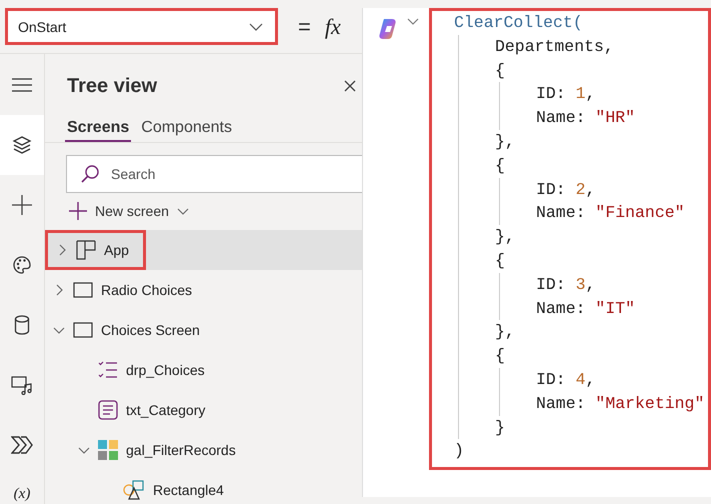  I want to click on tree-item: Rectangle4, so click(141, 487).